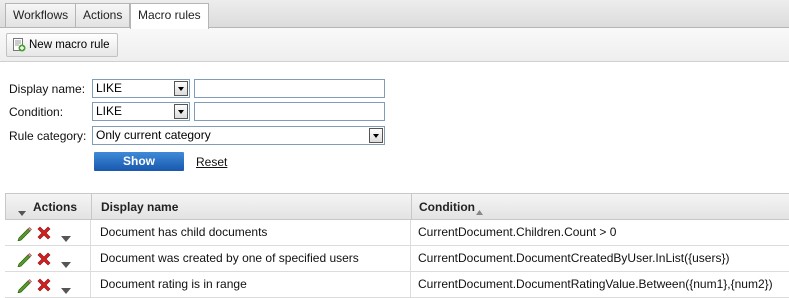  I want to click on row-display-name: Document rating is in range, so click(173, 284).